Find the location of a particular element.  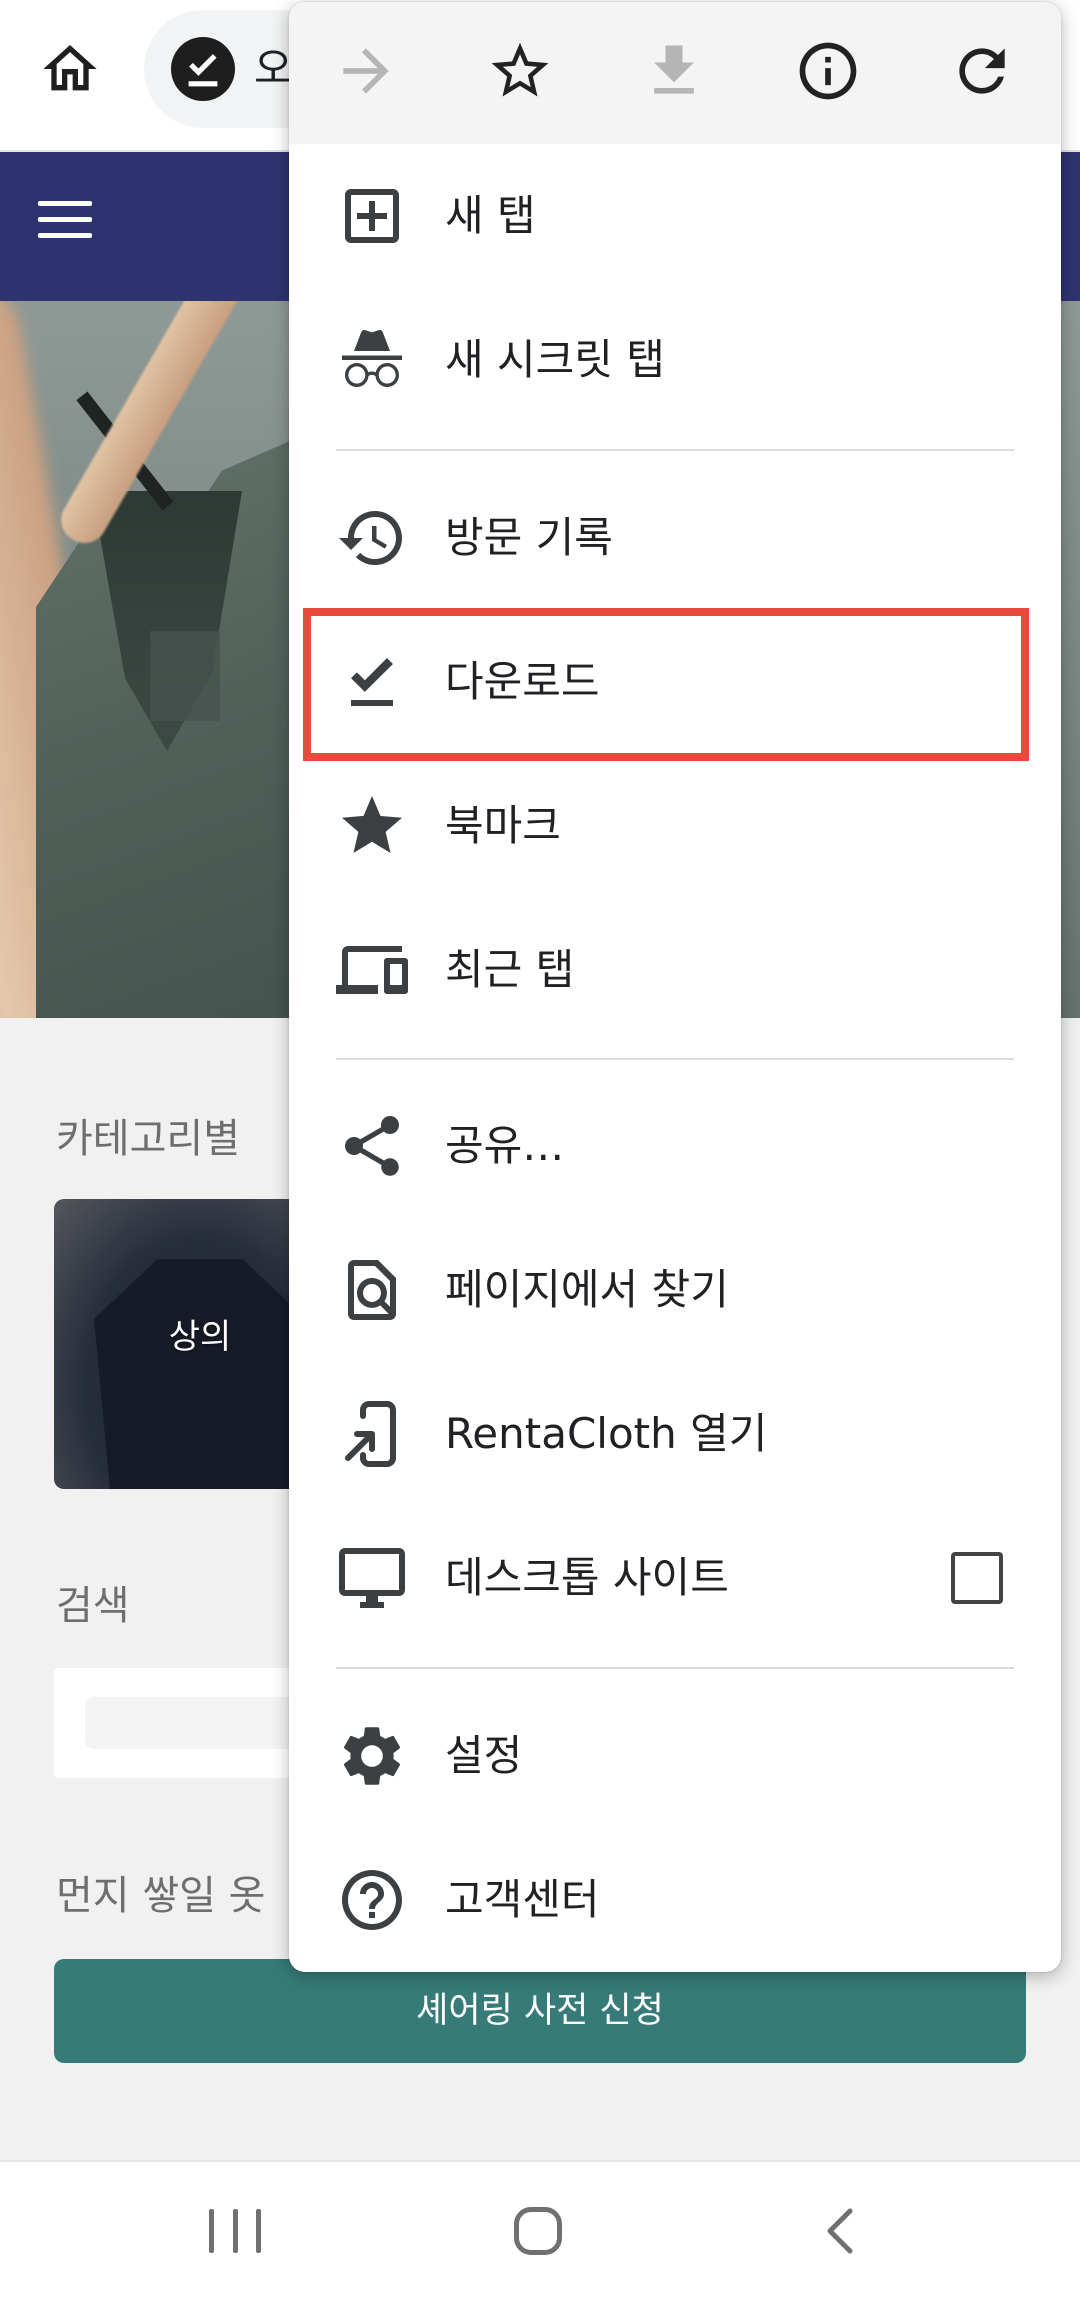

menu-item-bookmarks: 북마크 is located at coordinates (675, 826).